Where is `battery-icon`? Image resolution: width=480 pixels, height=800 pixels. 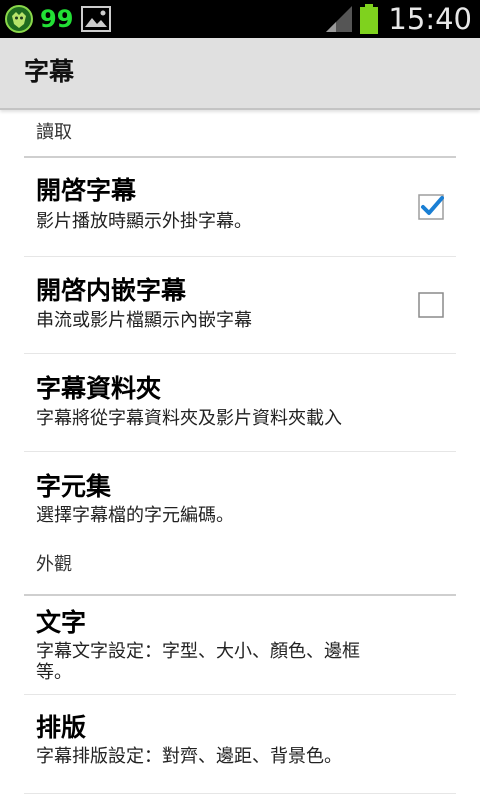 battery-icon is located at coordinates (369, 19).